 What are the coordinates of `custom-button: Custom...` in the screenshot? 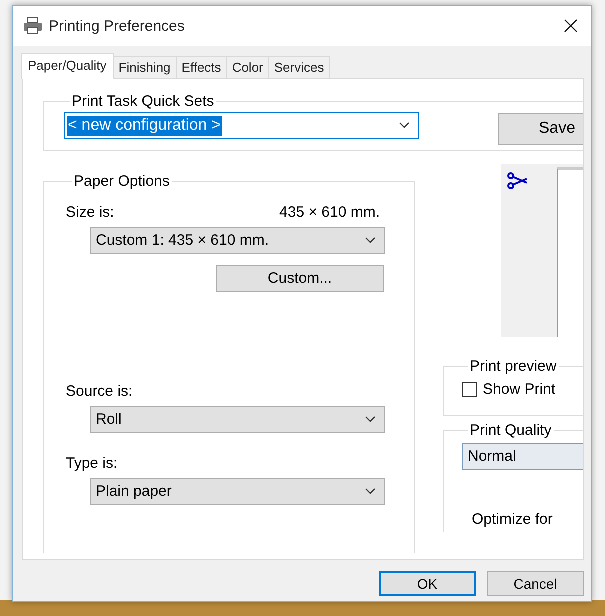 It's located at (300, 278).